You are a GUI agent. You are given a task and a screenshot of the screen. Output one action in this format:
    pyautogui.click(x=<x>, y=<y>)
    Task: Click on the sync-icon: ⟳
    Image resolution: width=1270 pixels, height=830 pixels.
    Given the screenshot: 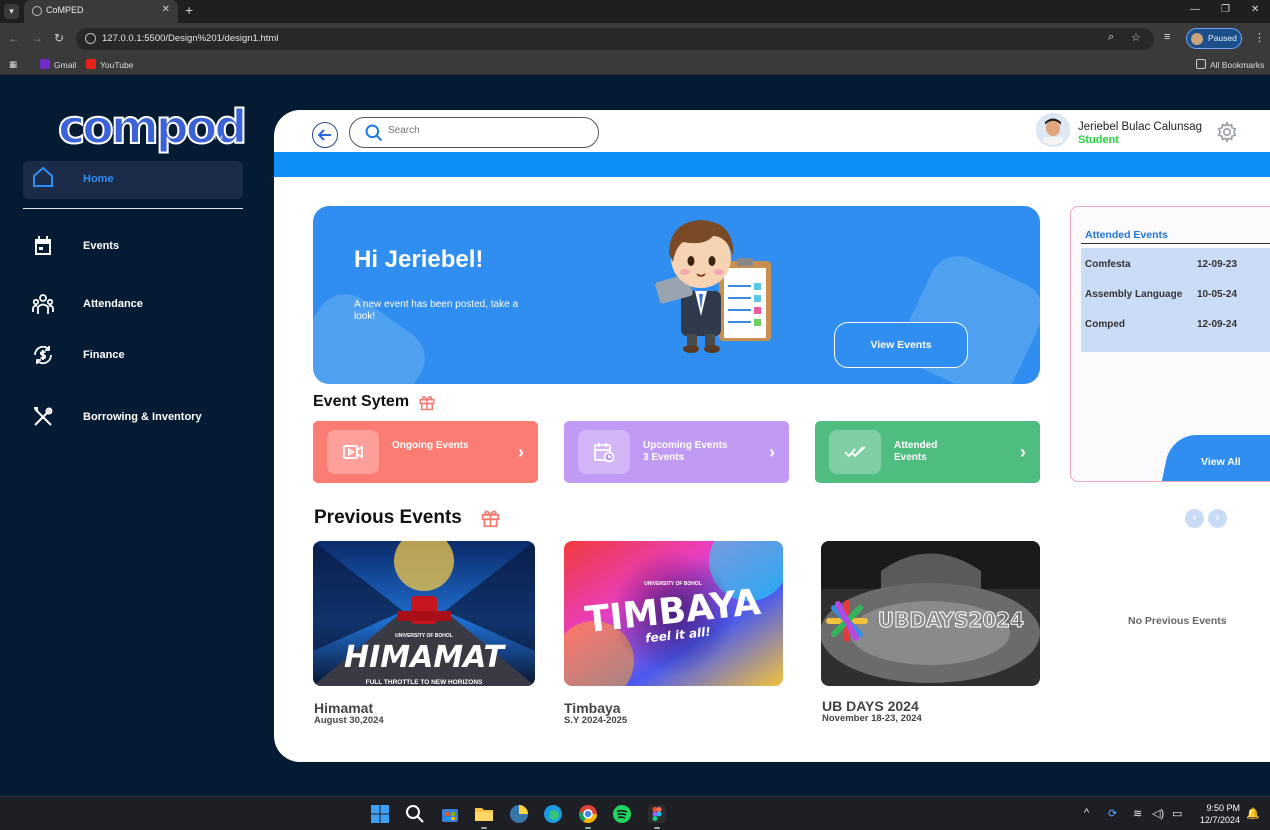 What is the action you would take?
    pyautogui.click(x=1112, y=813)
    